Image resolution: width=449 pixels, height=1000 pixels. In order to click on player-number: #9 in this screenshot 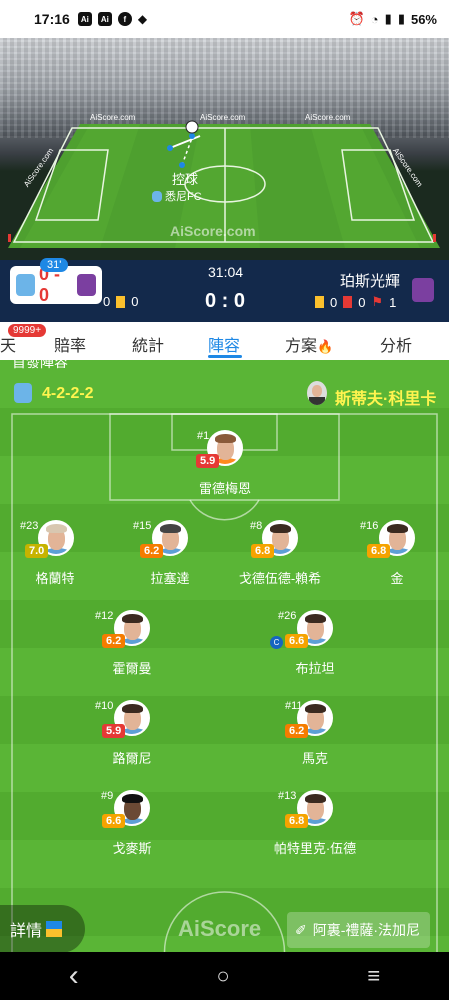, I will do `click(107, 796)`.